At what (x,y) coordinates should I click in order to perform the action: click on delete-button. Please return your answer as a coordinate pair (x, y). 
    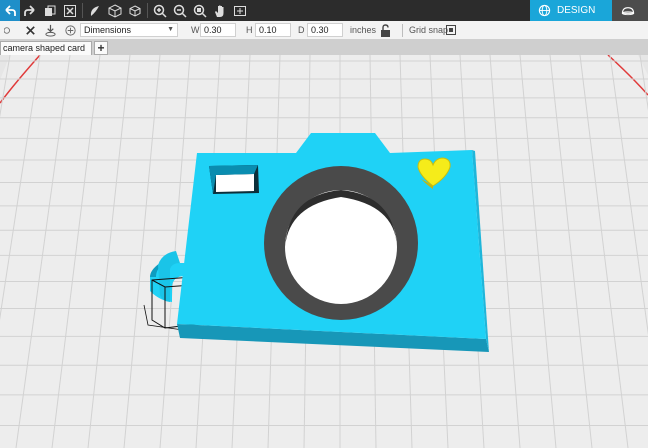
    Looking at the image, I should click on (70, 10).